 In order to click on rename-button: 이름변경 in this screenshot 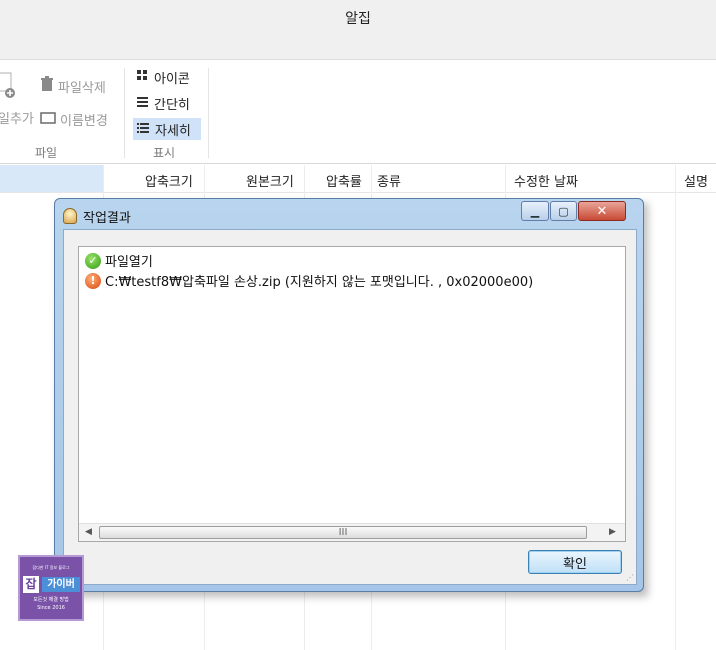, I will do `click(74, 119)`.